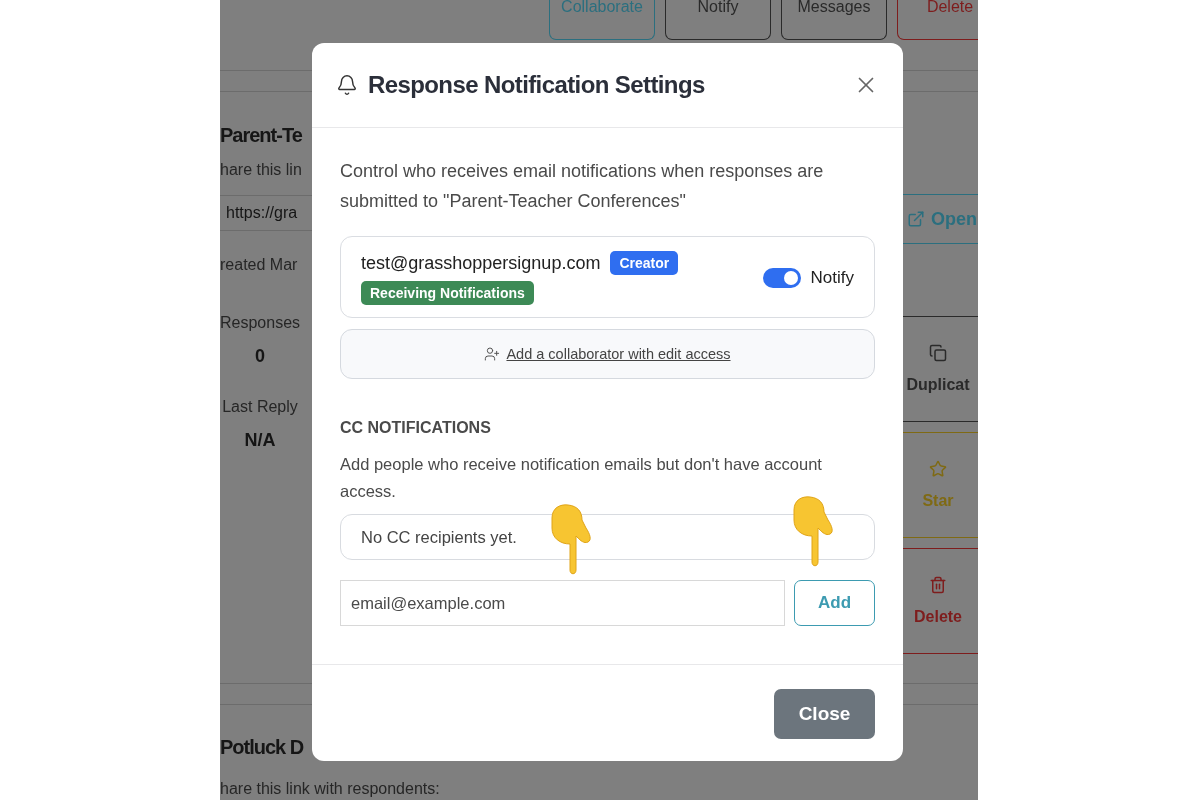  Describe the element at coordinates (644, 263) in the screenshot. I see `role-badge: Creator` at that location.